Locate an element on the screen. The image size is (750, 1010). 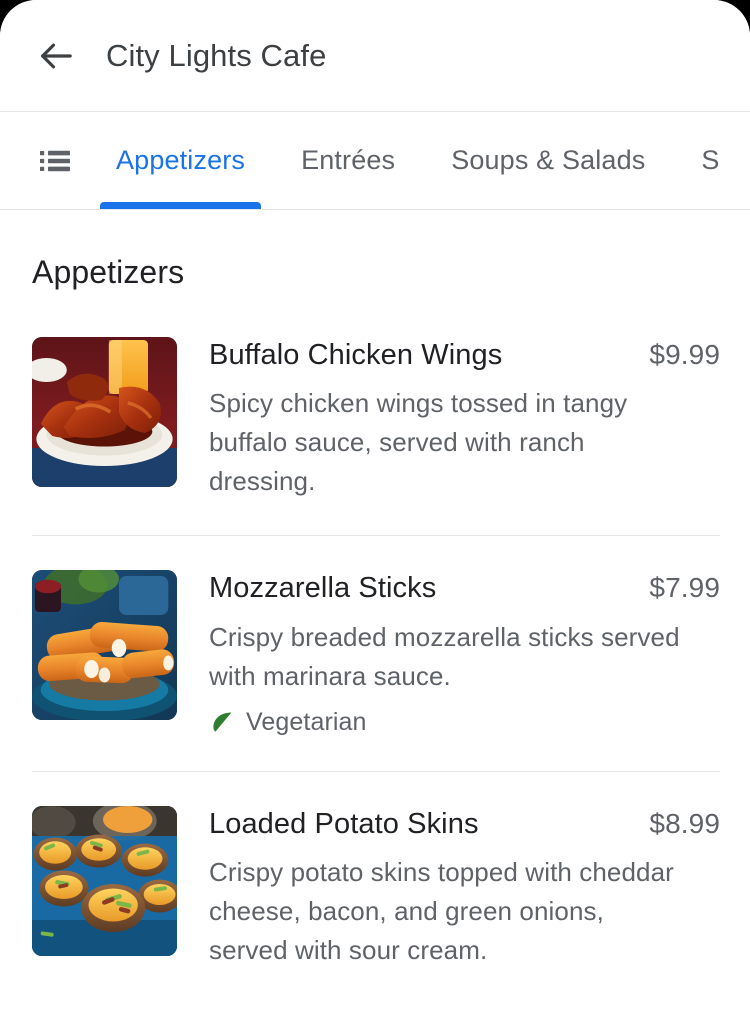
list-bulleted-icon is located at coordinates (55, 161).